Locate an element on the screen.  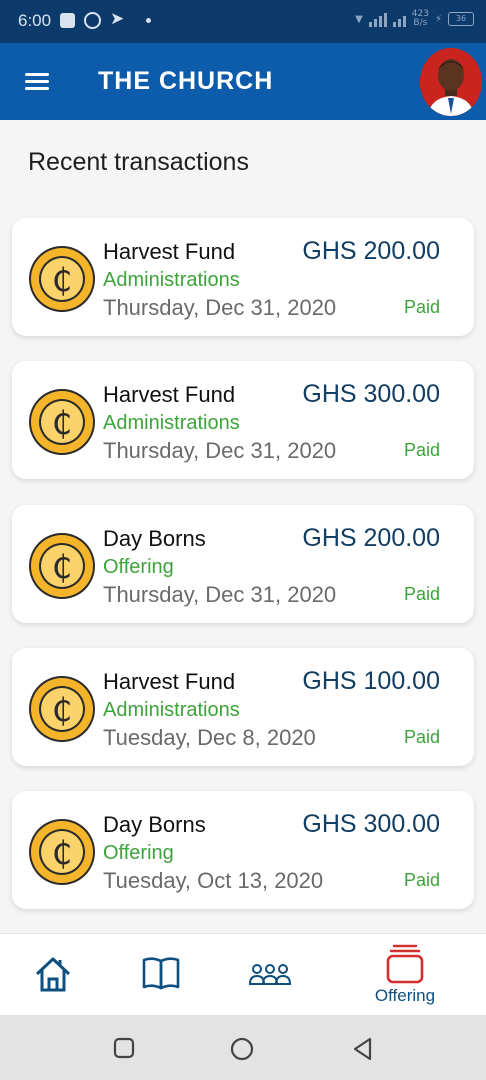
battery-level: 36 is located at coordinates (461, 18).